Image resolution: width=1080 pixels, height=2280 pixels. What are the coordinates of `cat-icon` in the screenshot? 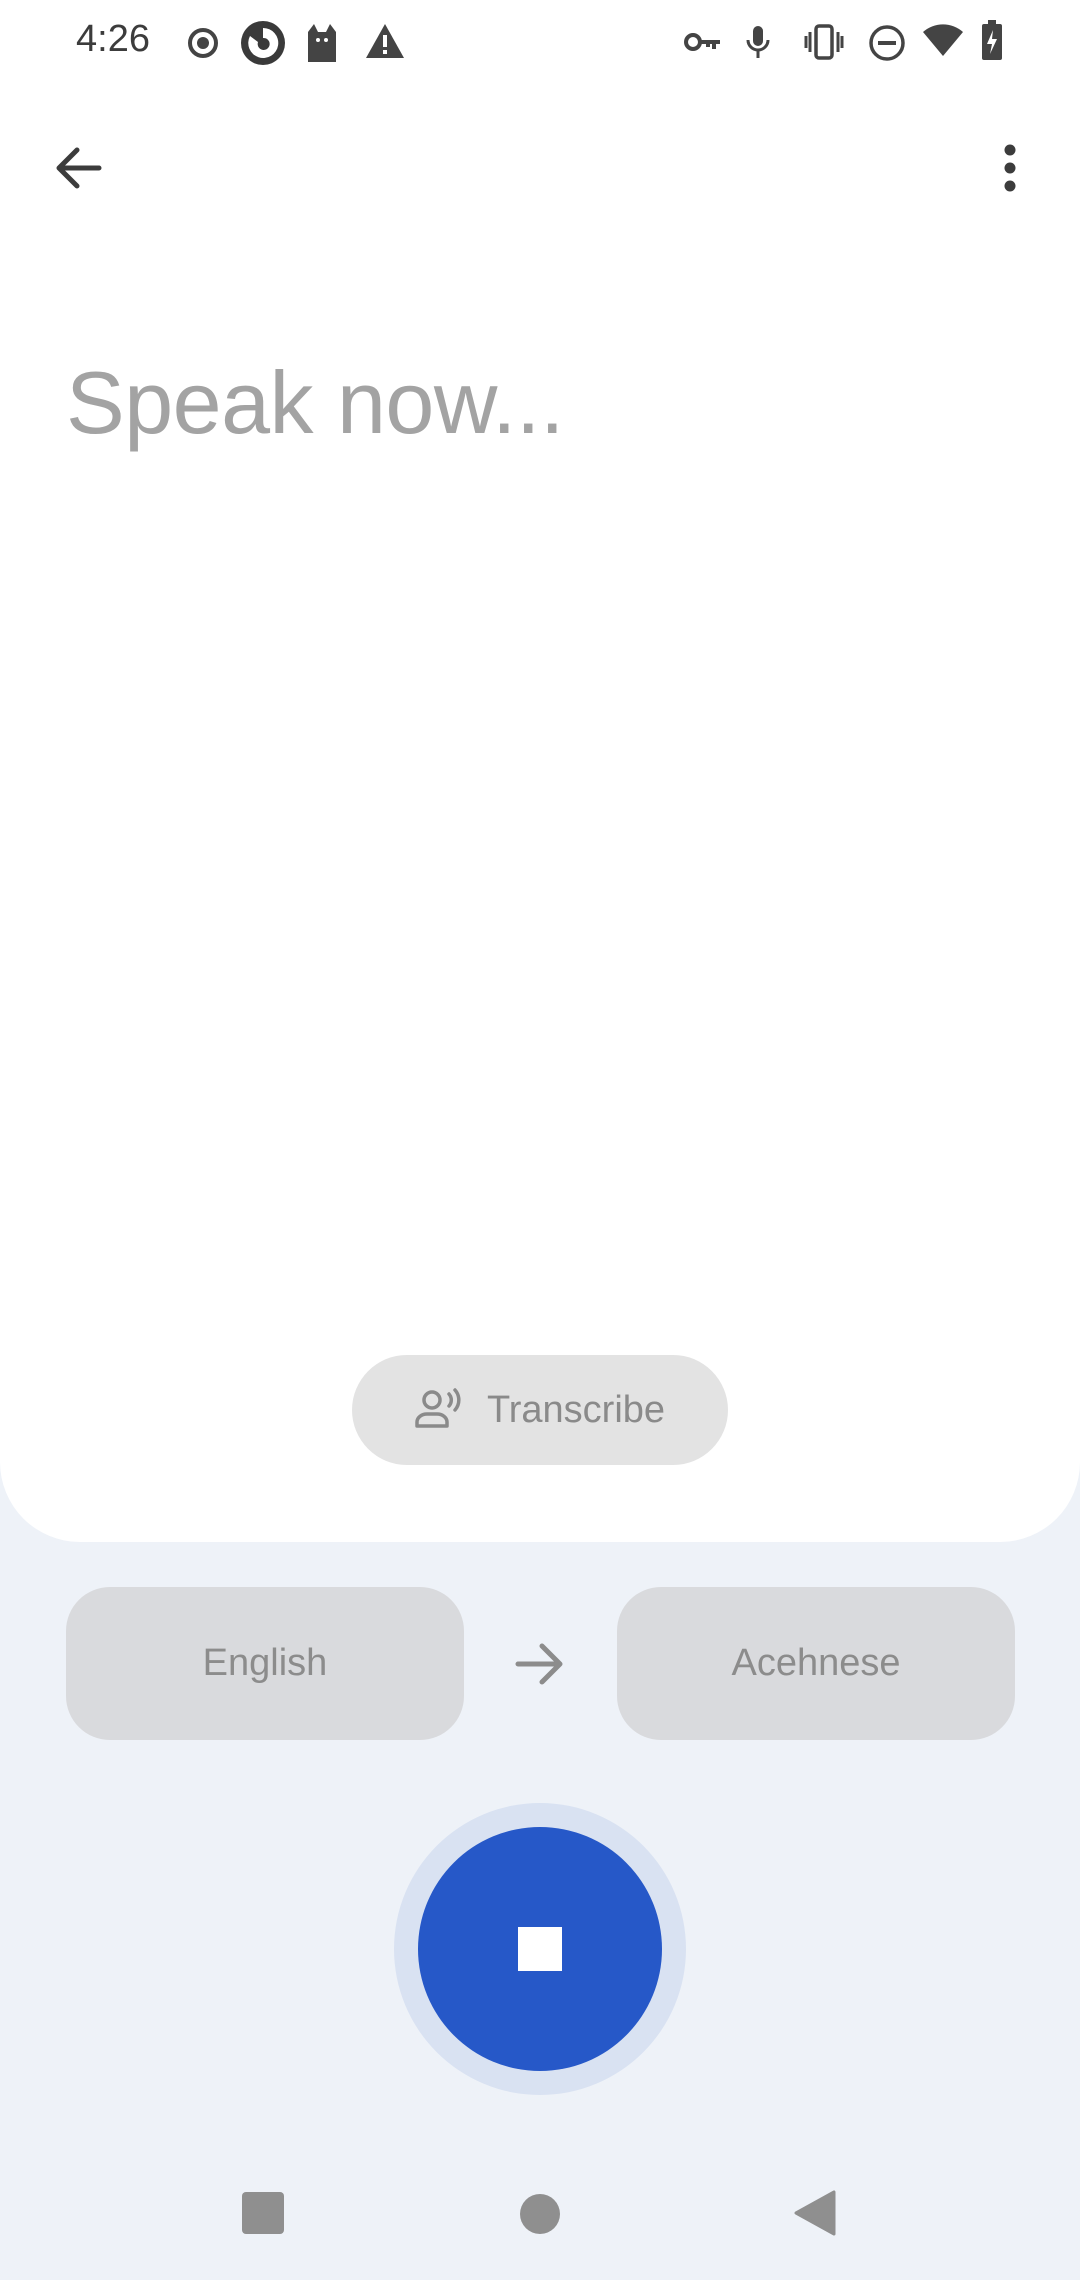 It's located at (322, 45).